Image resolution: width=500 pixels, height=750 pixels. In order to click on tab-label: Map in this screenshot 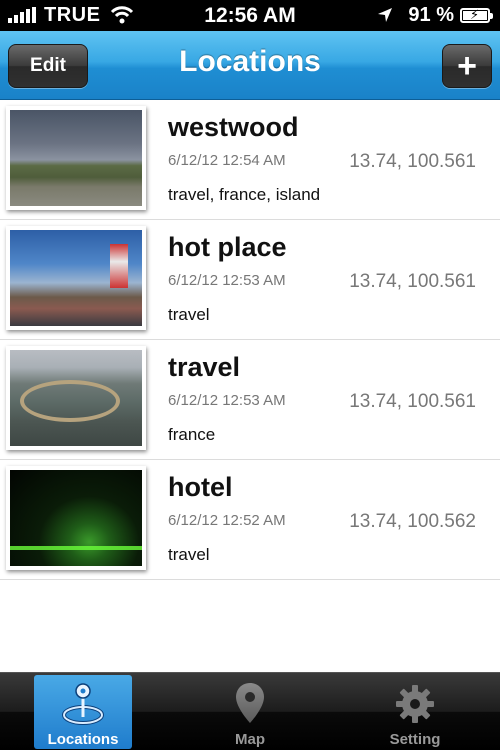, I will do `click(250, 739)`.